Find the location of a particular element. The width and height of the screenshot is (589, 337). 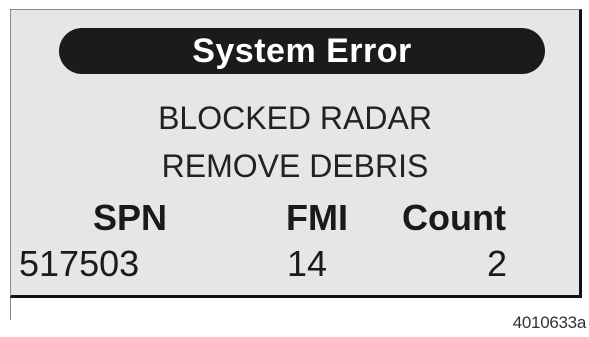

count-column-header: Count is located at coordinates (454, 217).